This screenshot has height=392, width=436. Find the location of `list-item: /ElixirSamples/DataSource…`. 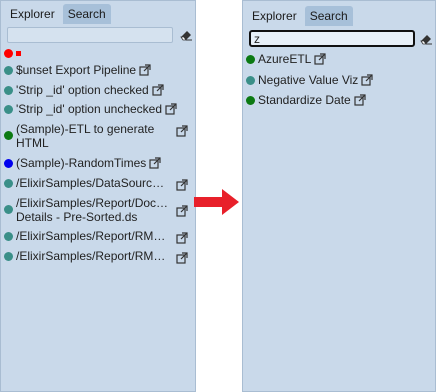

list-item: /ElixirSamples/DataSource… is located at coordinates (98, 185).